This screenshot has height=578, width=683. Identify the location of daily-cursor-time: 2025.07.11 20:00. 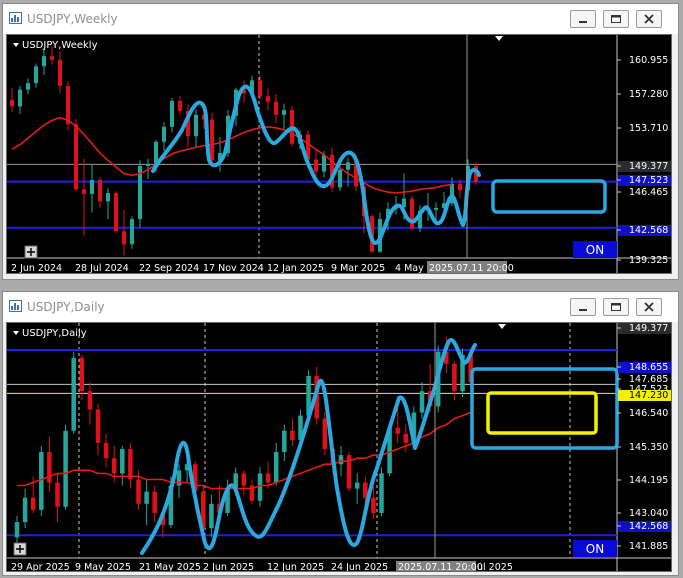
(440, 567).